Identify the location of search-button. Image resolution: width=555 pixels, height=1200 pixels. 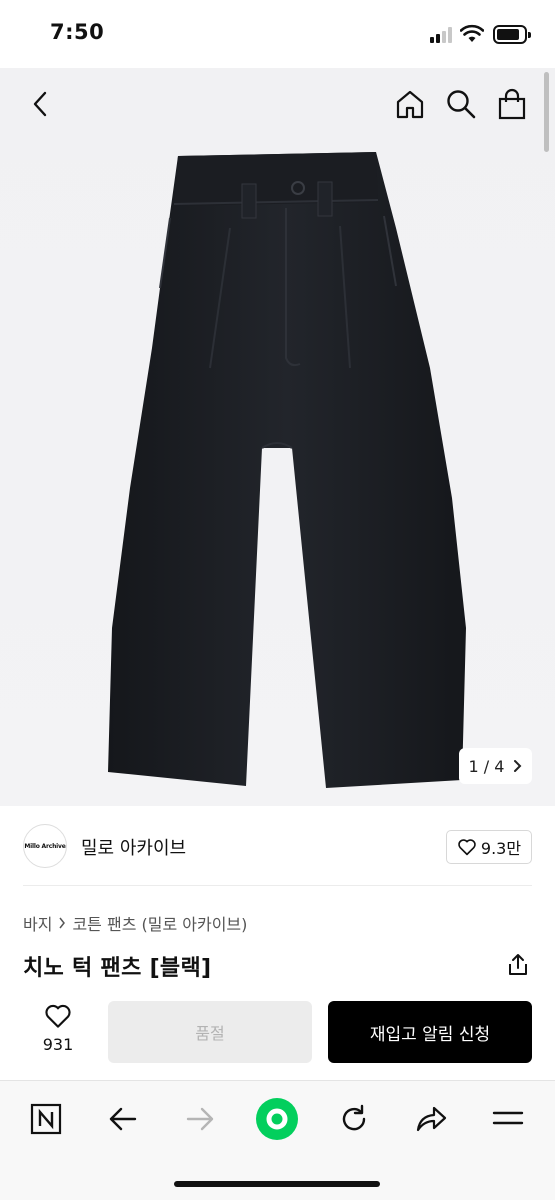
(461, 104).